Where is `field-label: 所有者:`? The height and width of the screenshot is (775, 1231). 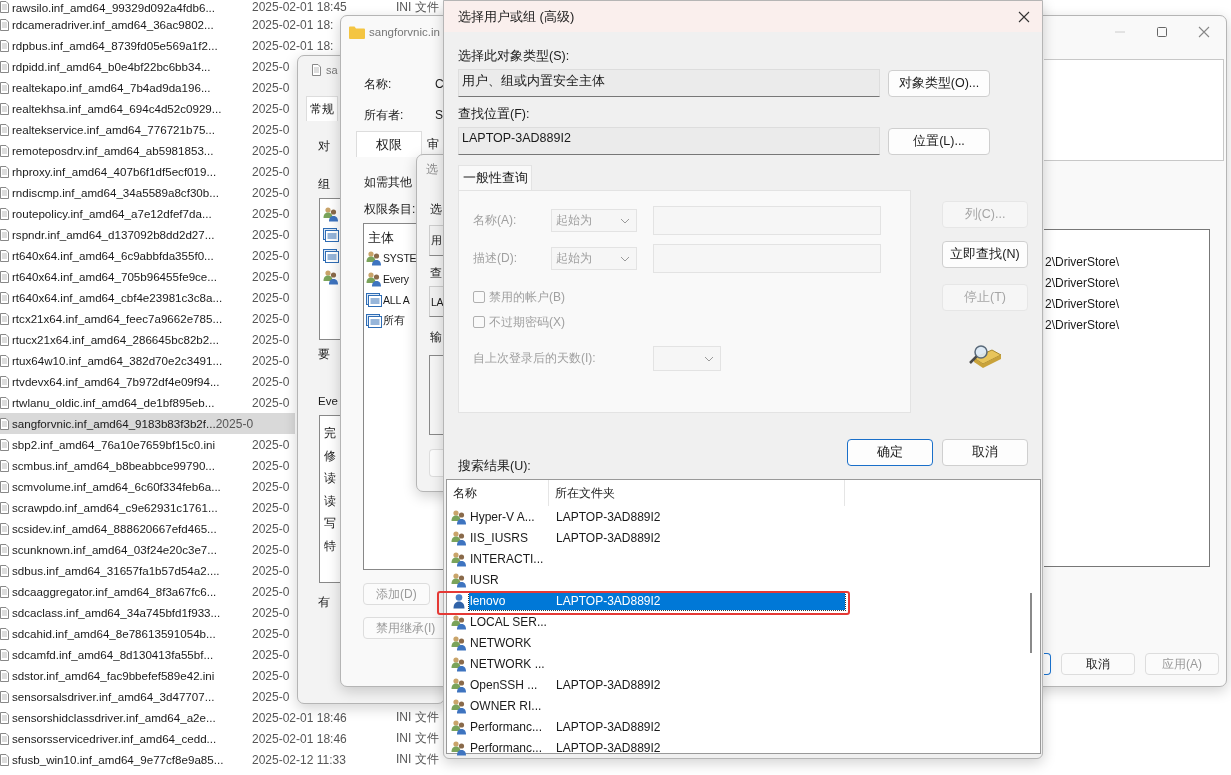
field-label: 所有者: is located at coordinates (384, 115).